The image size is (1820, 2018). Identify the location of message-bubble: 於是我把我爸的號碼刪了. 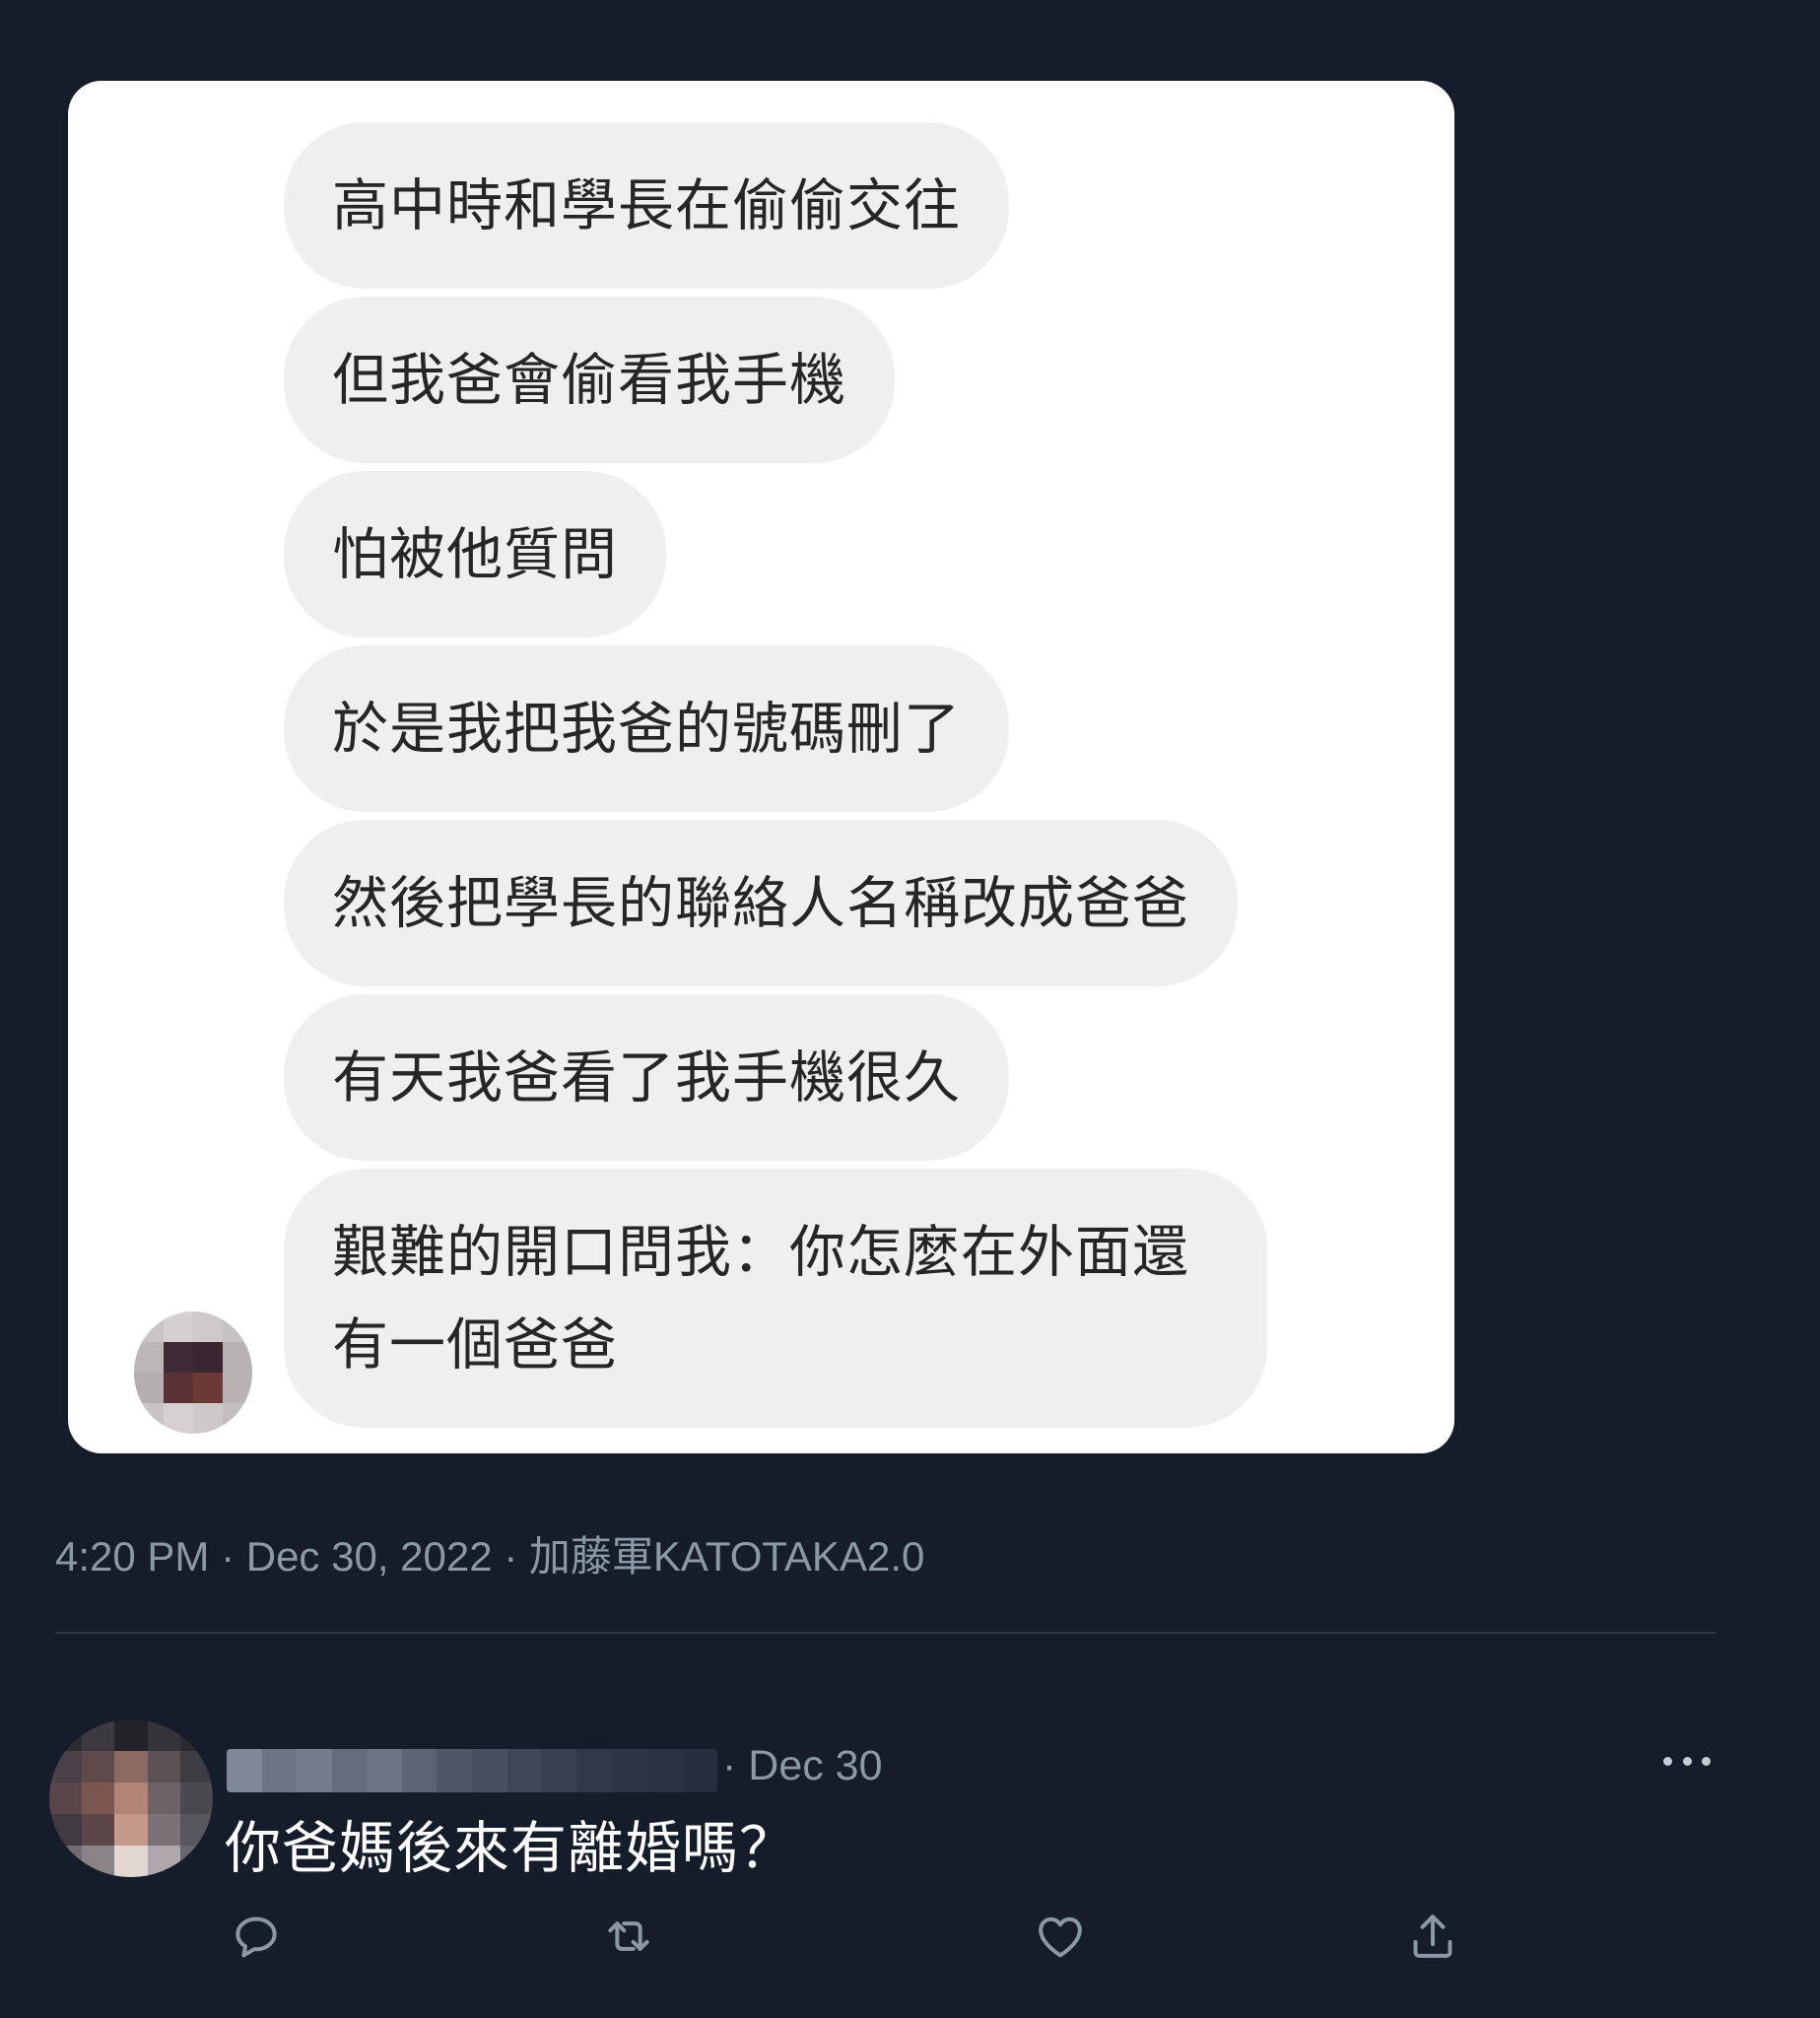
(646, 728).